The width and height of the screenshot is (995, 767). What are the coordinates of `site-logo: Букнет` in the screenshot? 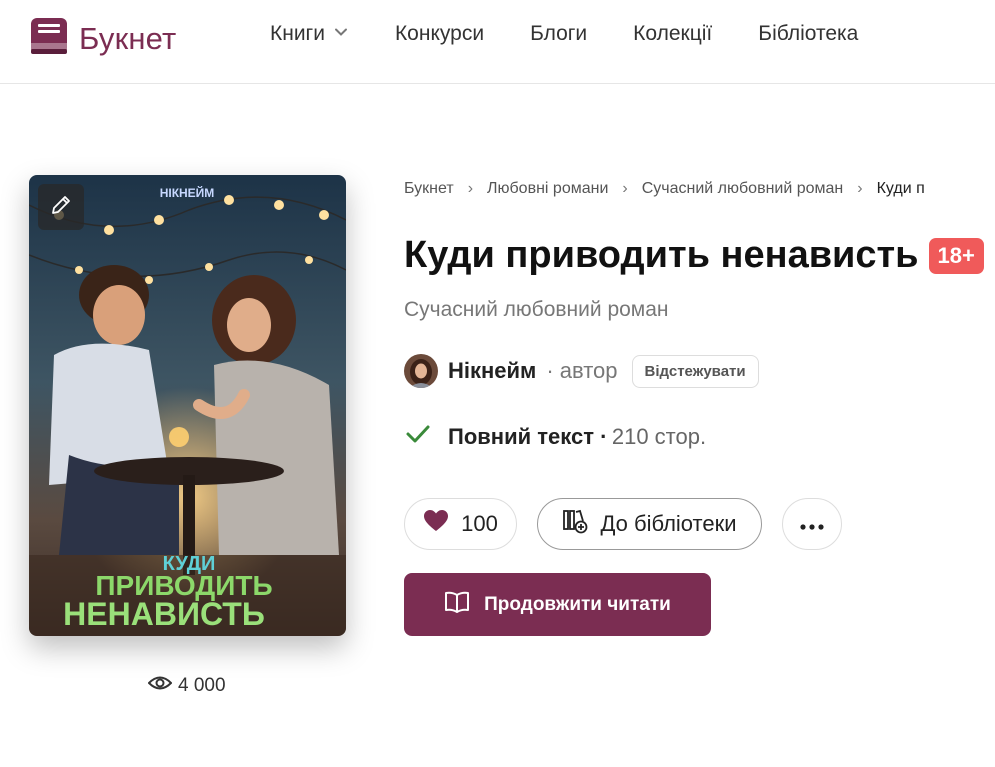 It's located at (102, 38).